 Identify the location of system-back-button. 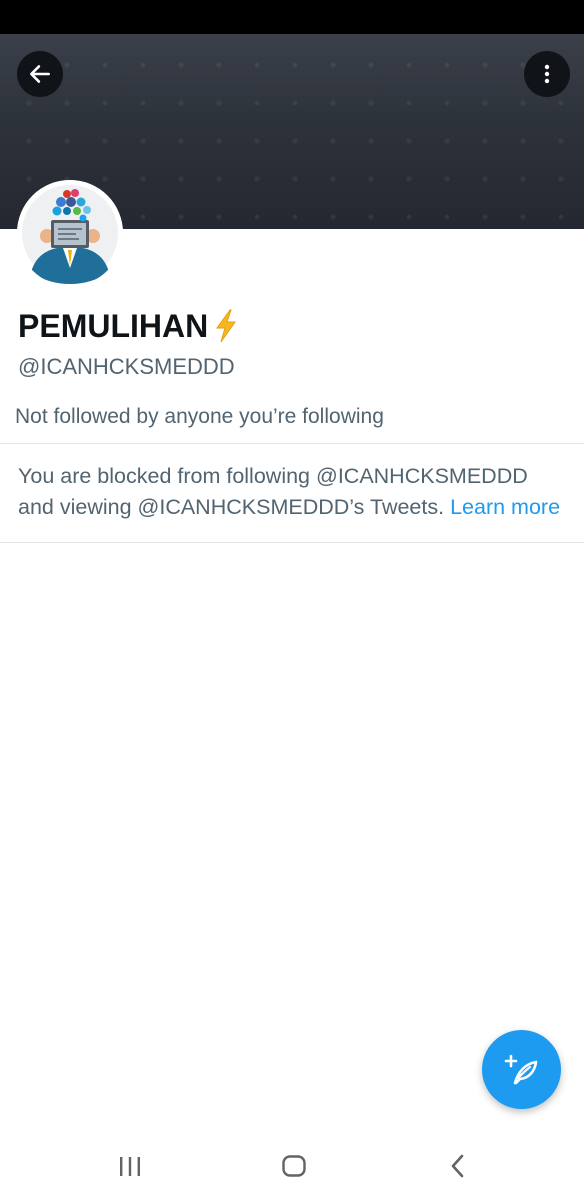
(458, 1166).